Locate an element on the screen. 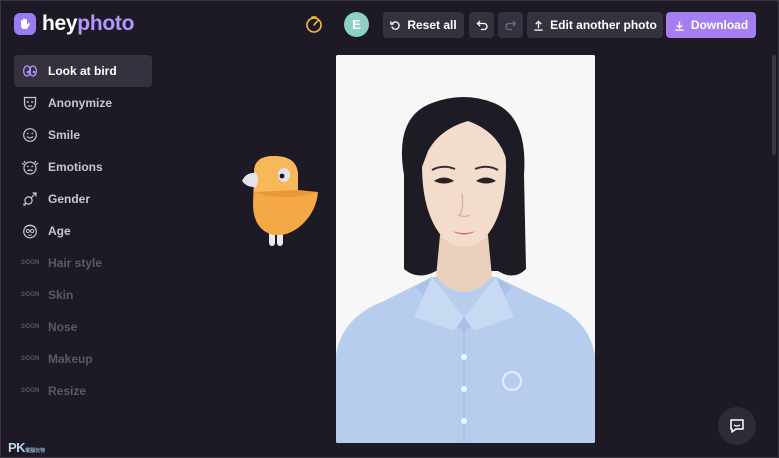 Image resolution: width=779 pixels, height=458 pixels. sidebar-item-label: Makeup is located at coordinates (70, 359).